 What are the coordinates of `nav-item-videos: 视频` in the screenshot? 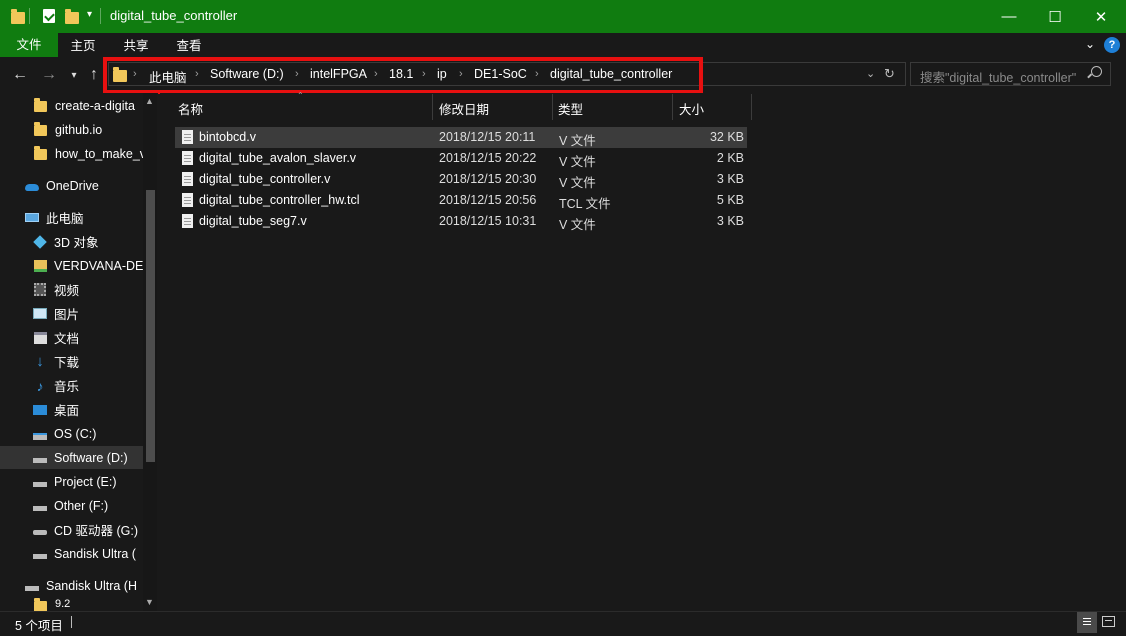 It's located at (71, 289).